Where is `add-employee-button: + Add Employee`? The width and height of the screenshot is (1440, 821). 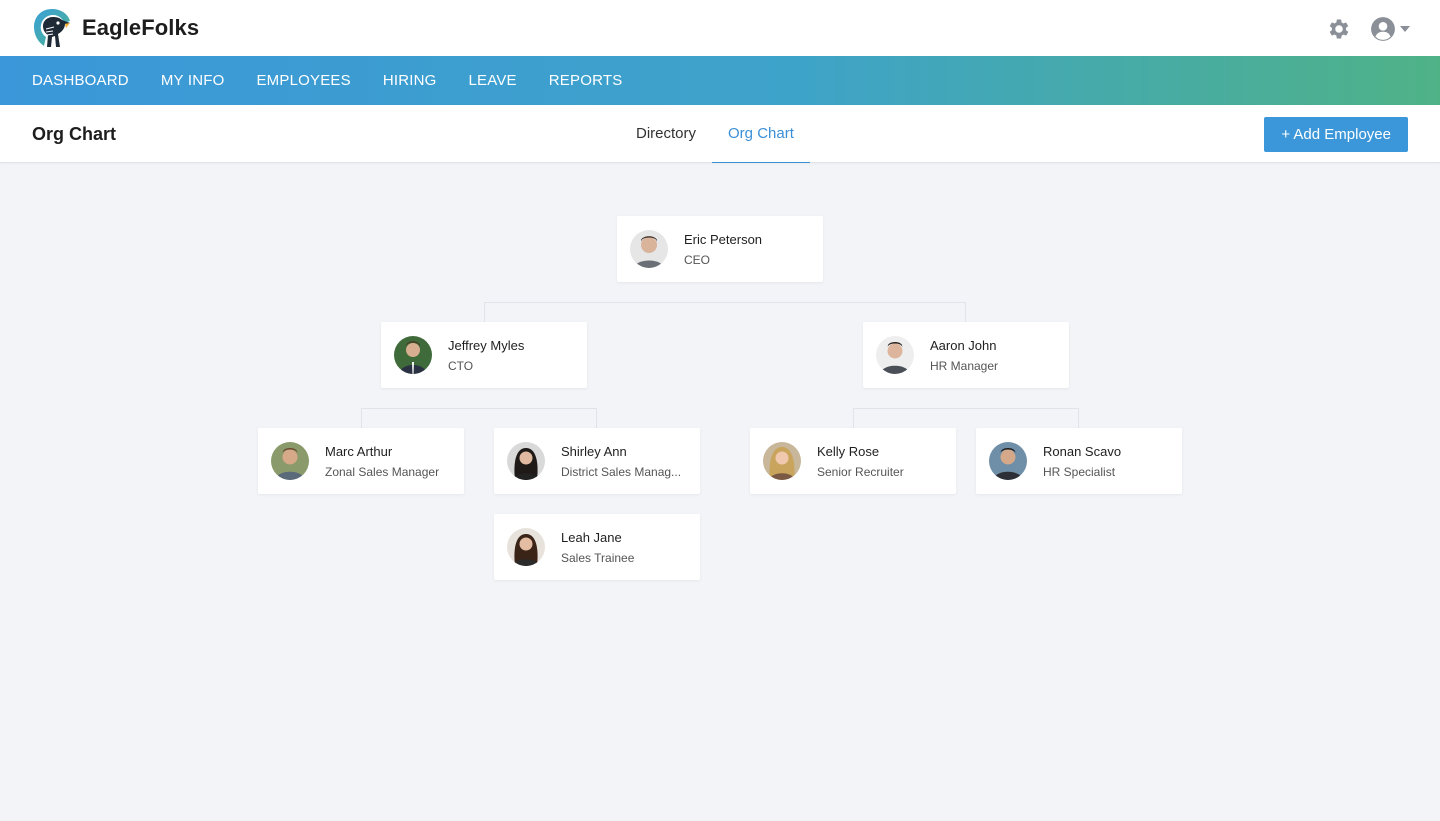
add-employee-button: + Add Employee is located at coordinates (1336, 134).